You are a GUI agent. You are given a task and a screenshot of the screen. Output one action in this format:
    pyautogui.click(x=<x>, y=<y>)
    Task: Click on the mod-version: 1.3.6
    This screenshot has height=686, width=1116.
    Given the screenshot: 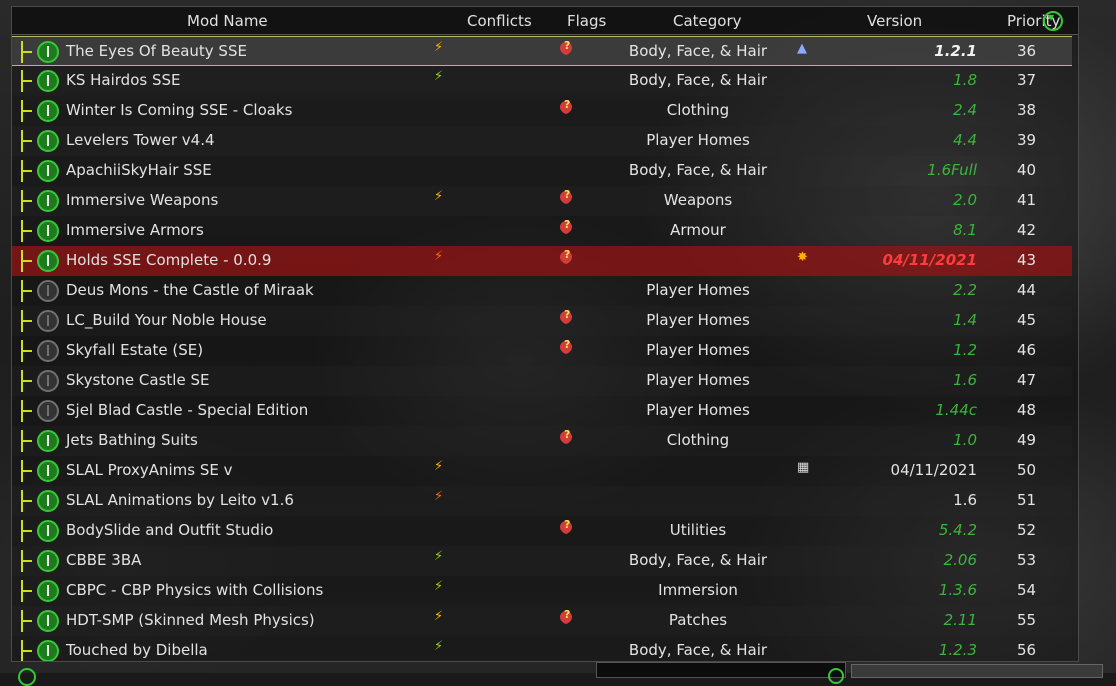 What is the action you would take?
    pyautogui.click(x=957, y=590)
    